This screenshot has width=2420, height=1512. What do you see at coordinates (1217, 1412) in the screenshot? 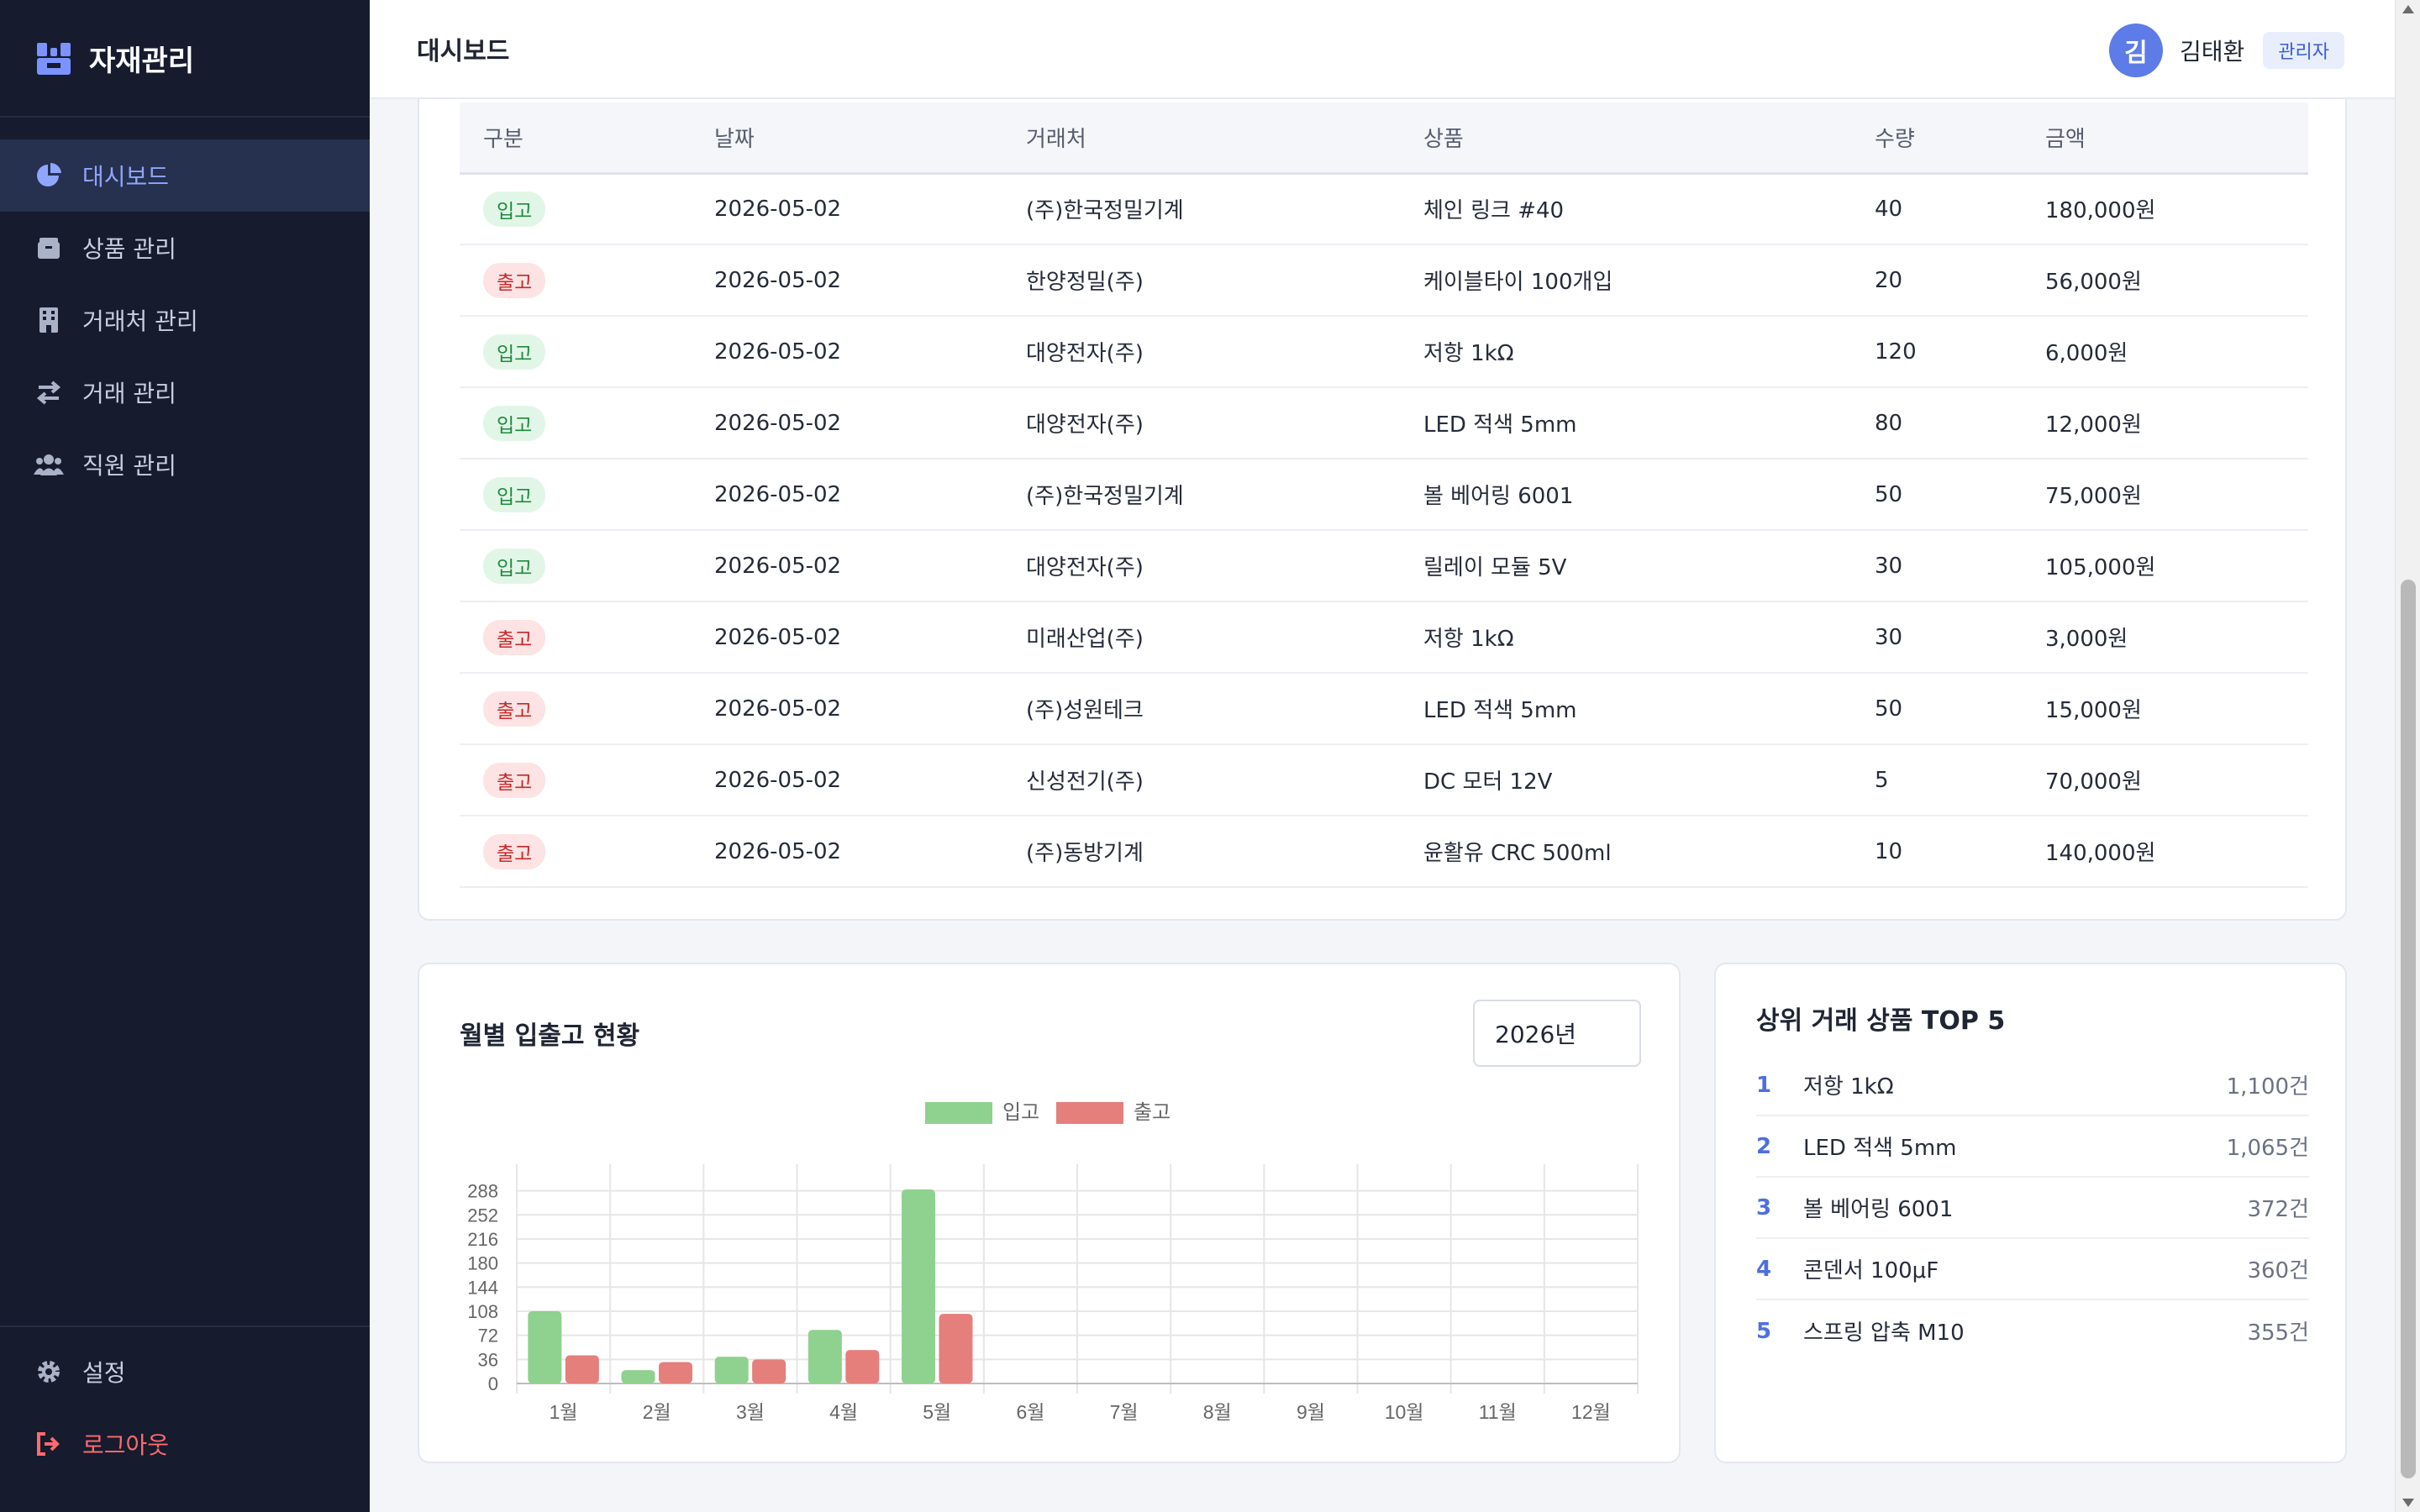
I see `x-tick-label: 8월` at bounding box center [1217, 1412].